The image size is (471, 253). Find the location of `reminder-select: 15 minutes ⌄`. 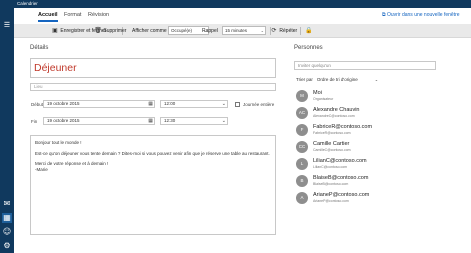

reminder-select: 15 minutes ⌄ is located at coordinates (244, 30).